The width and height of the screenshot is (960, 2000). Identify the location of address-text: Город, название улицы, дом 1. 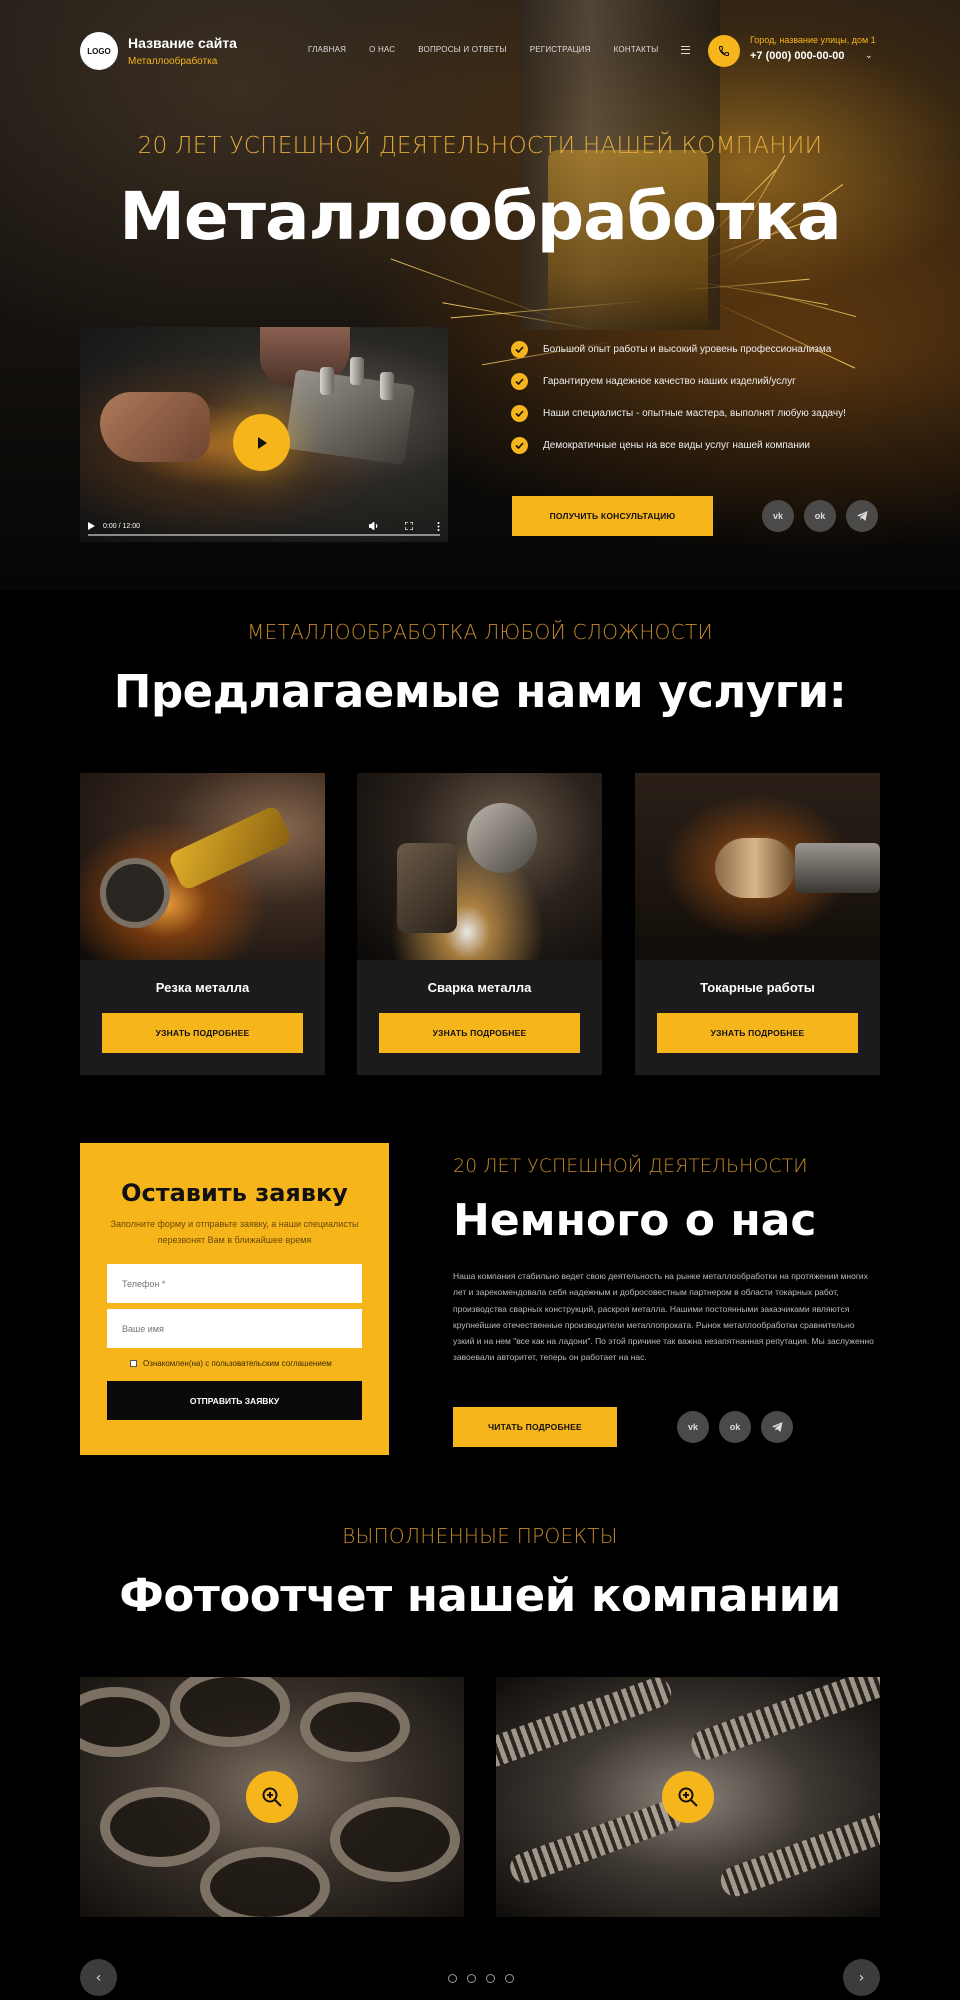
(813, 40).